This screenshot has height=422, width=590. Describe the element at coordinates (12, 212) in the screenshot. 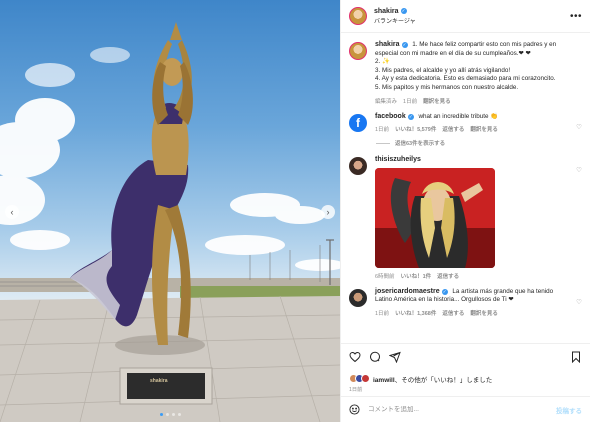

I see `chevron-left-icon: ‹` at that location.